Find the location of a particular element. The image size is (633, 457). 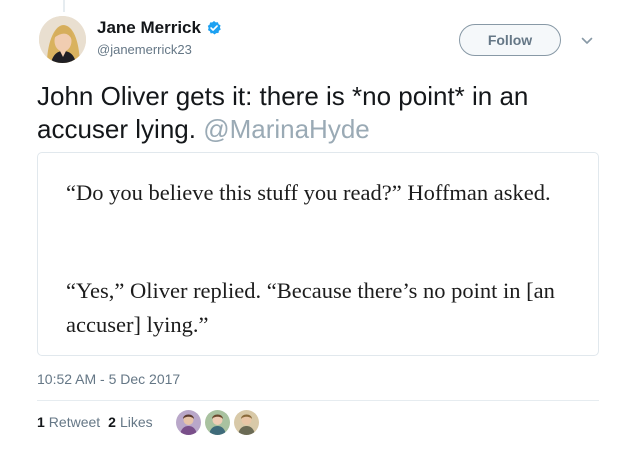

retweet-label: Retweet is located at coordinates (74, 422).